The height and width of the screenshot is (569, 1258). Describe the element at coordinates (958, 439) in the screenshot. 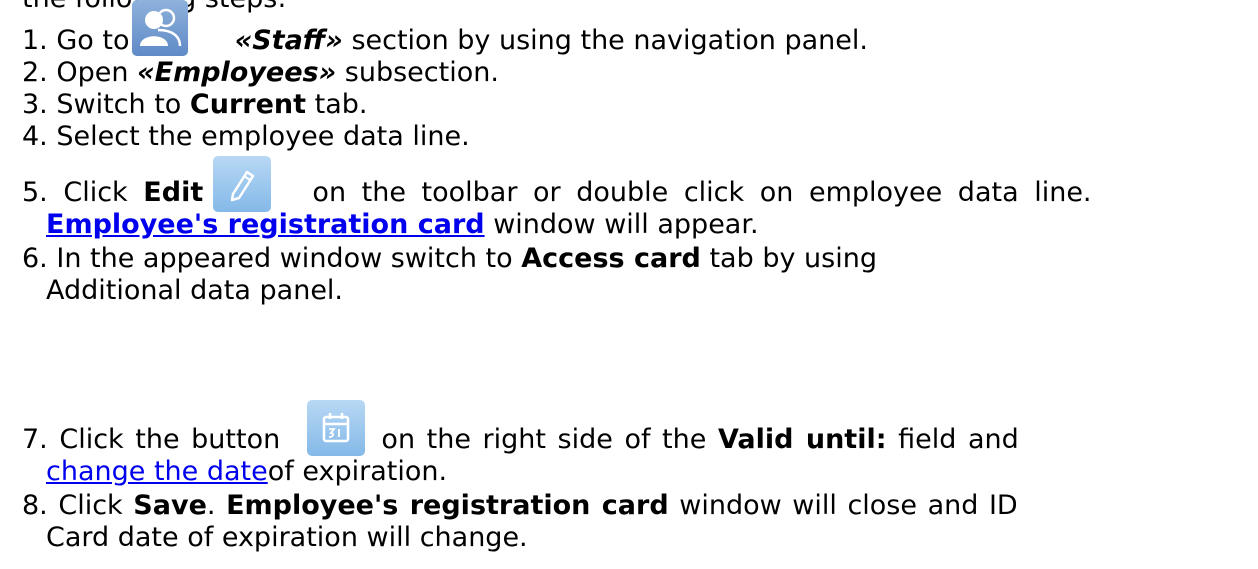

I see `step-7-post: field and` at that location.